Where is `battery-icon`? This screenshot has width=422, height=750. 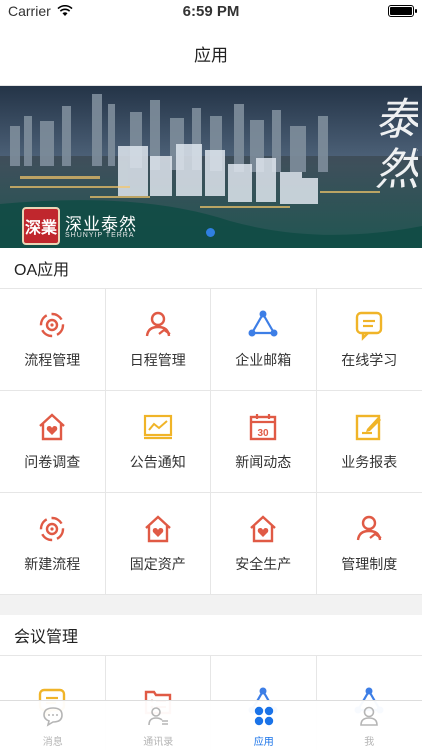
battery-icon is located at coordinates (402, 11).